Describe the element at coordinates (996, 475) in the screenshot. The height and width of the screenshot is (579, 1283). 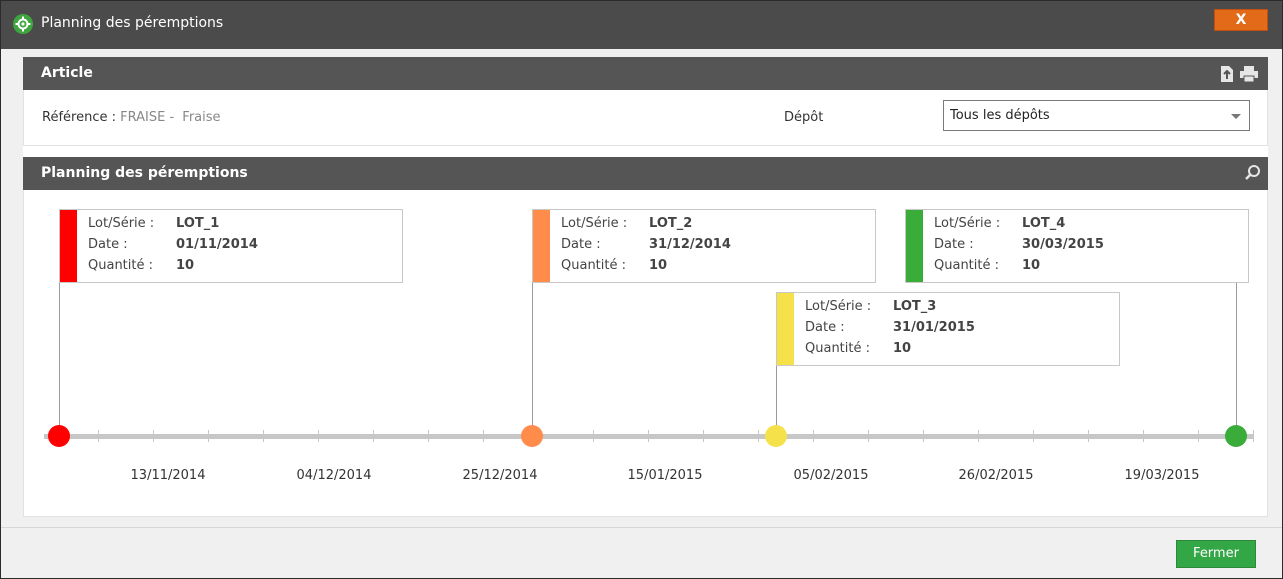
I see `axis-date-label: 26/02/2015` at that location.